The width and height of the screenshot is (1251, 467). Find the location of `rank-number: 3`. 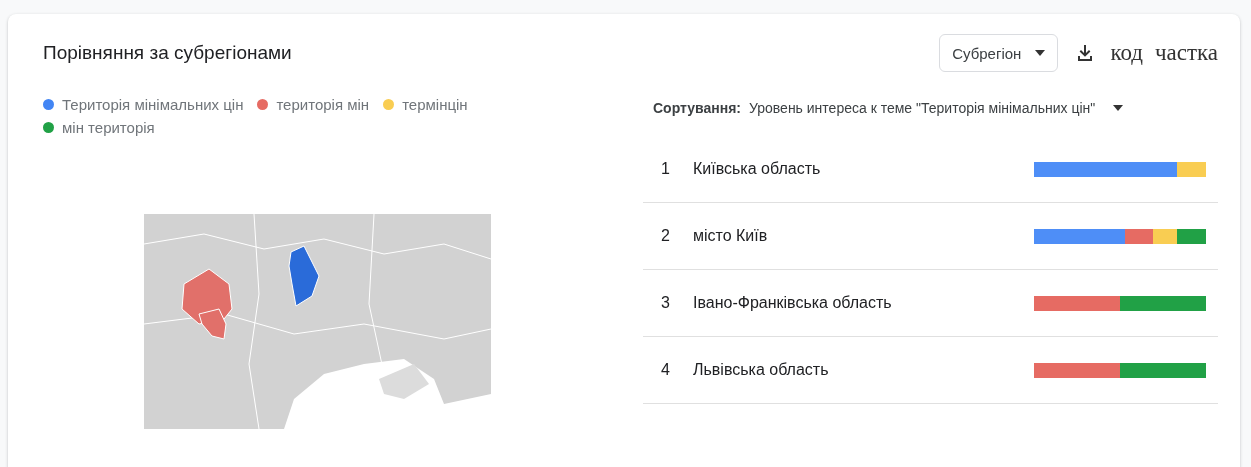

rank-number: 3 is located at coordinates (665, 303).